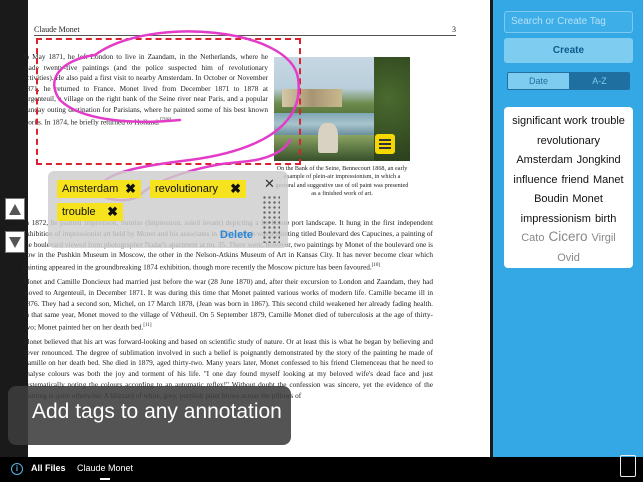  I want to click on tag-cloud-item: birth, so click(605, 219).